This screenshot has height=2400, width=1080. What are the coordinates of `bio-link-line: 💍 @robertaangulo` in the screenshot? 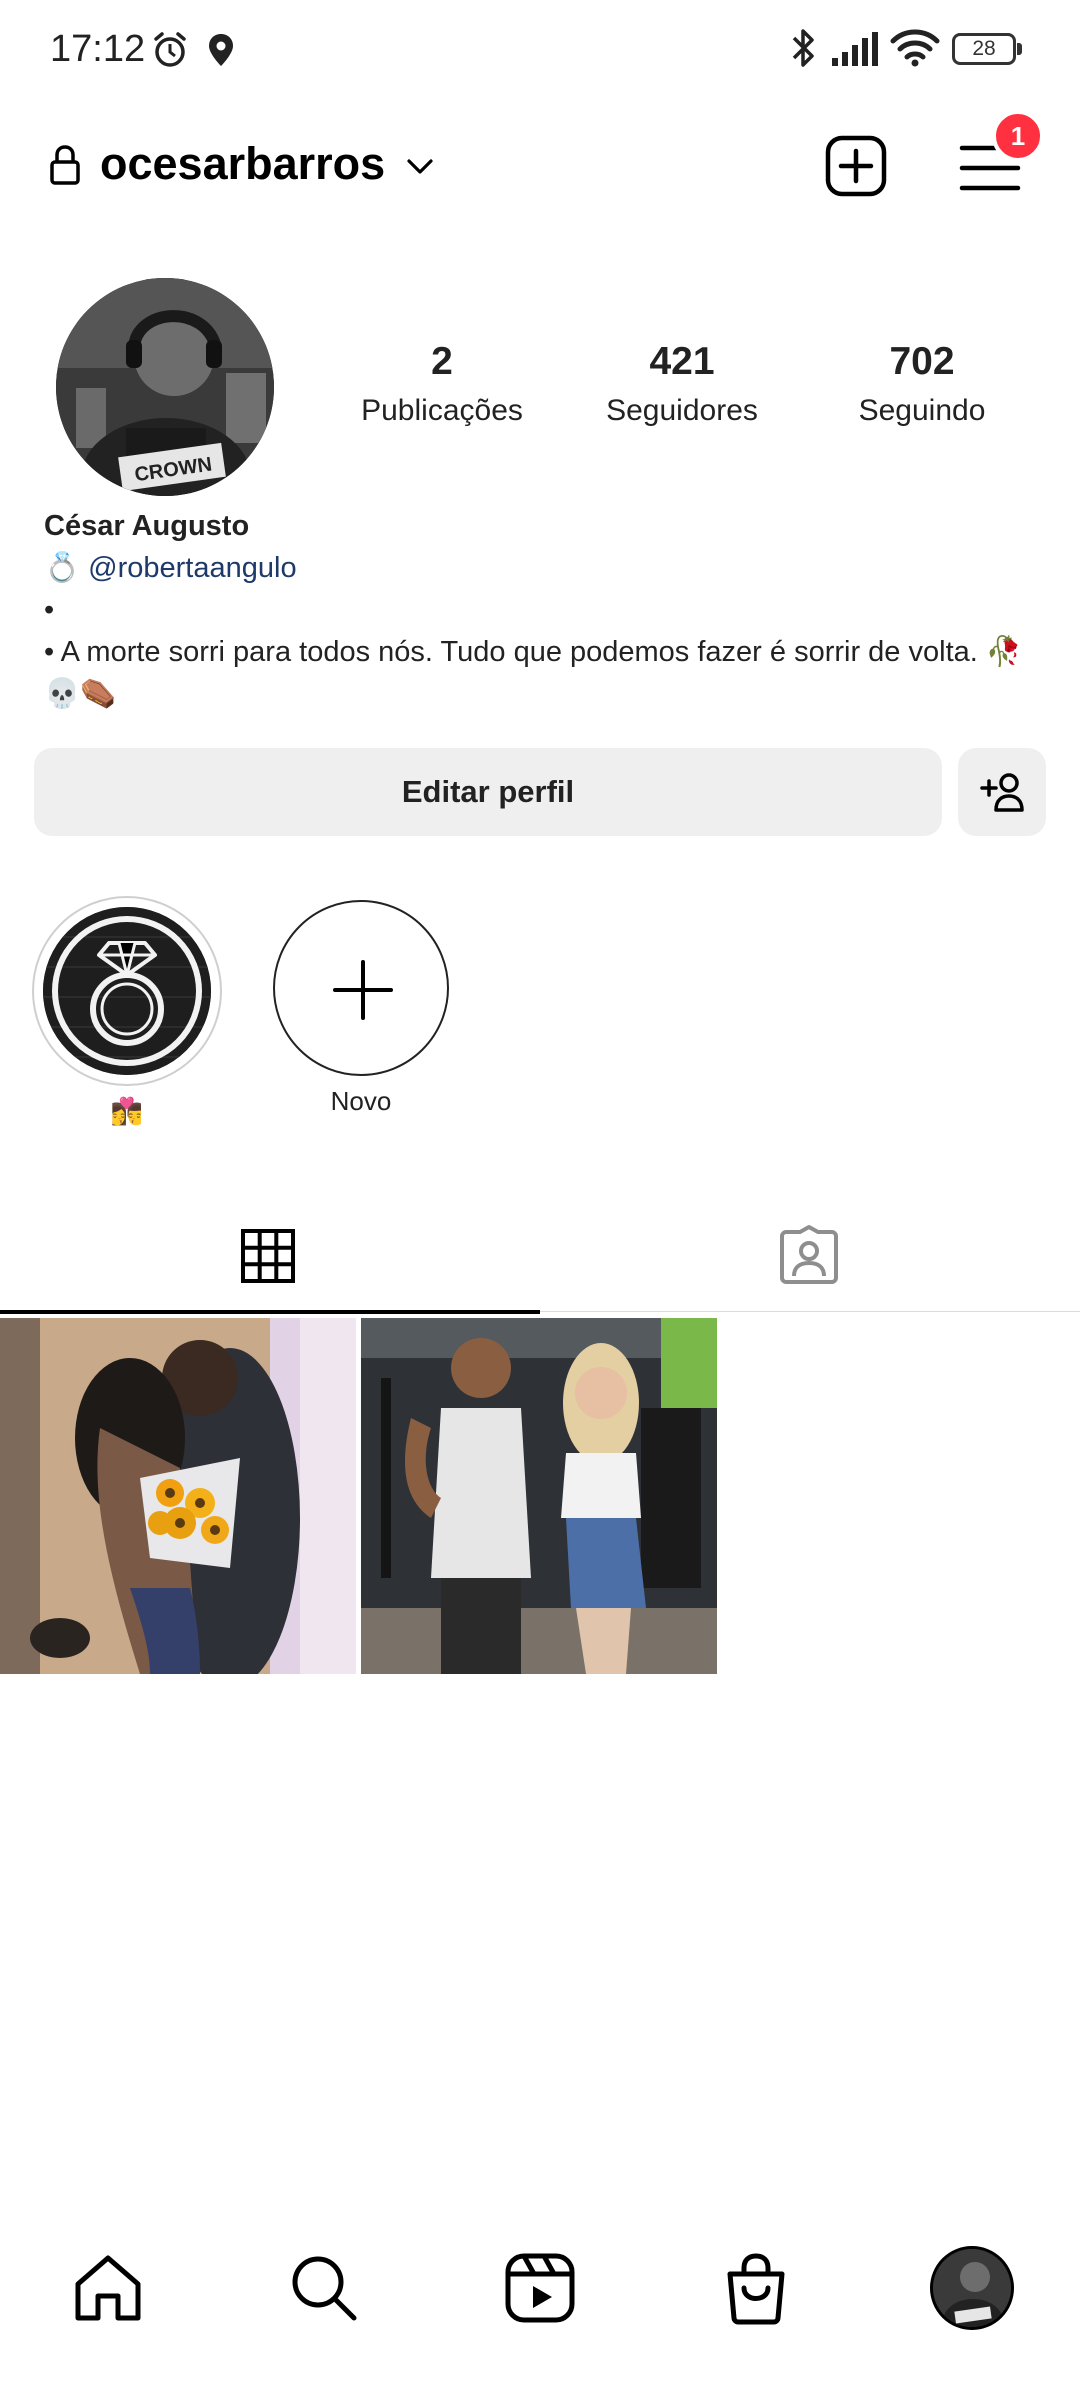 It's located at (544, 568).